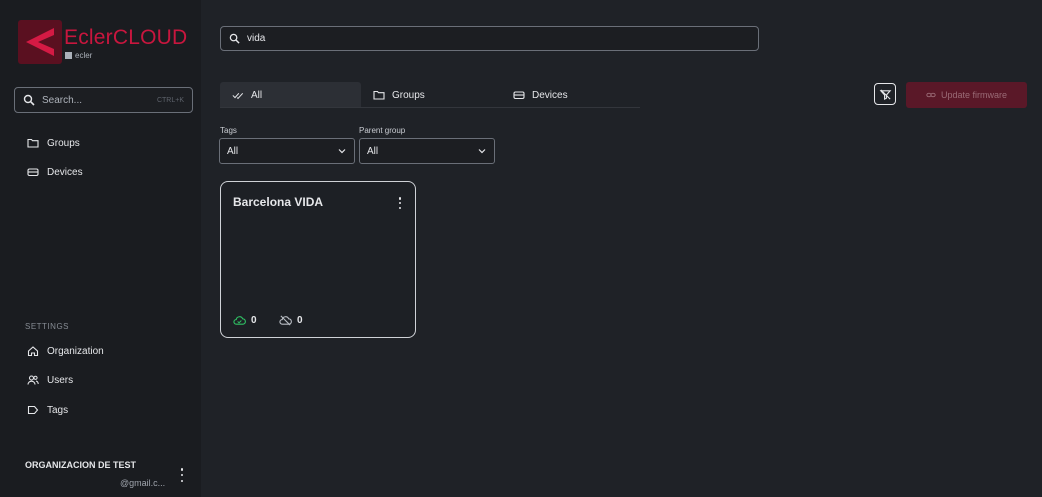 This screenshot has height=497, width=1042. Describe the element at coordinates (400, 203) in the screenshot. I see `card-menu-icon` at that location.